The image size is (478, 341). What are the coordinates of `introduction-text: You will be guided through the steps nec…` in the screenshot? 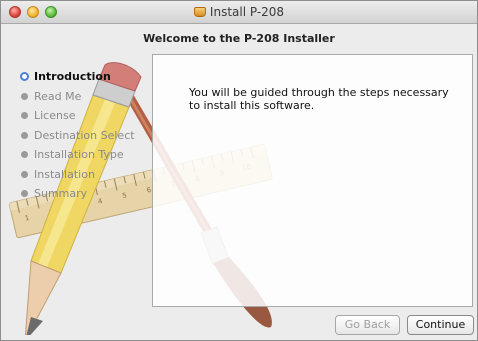 It's located at (319, 99).